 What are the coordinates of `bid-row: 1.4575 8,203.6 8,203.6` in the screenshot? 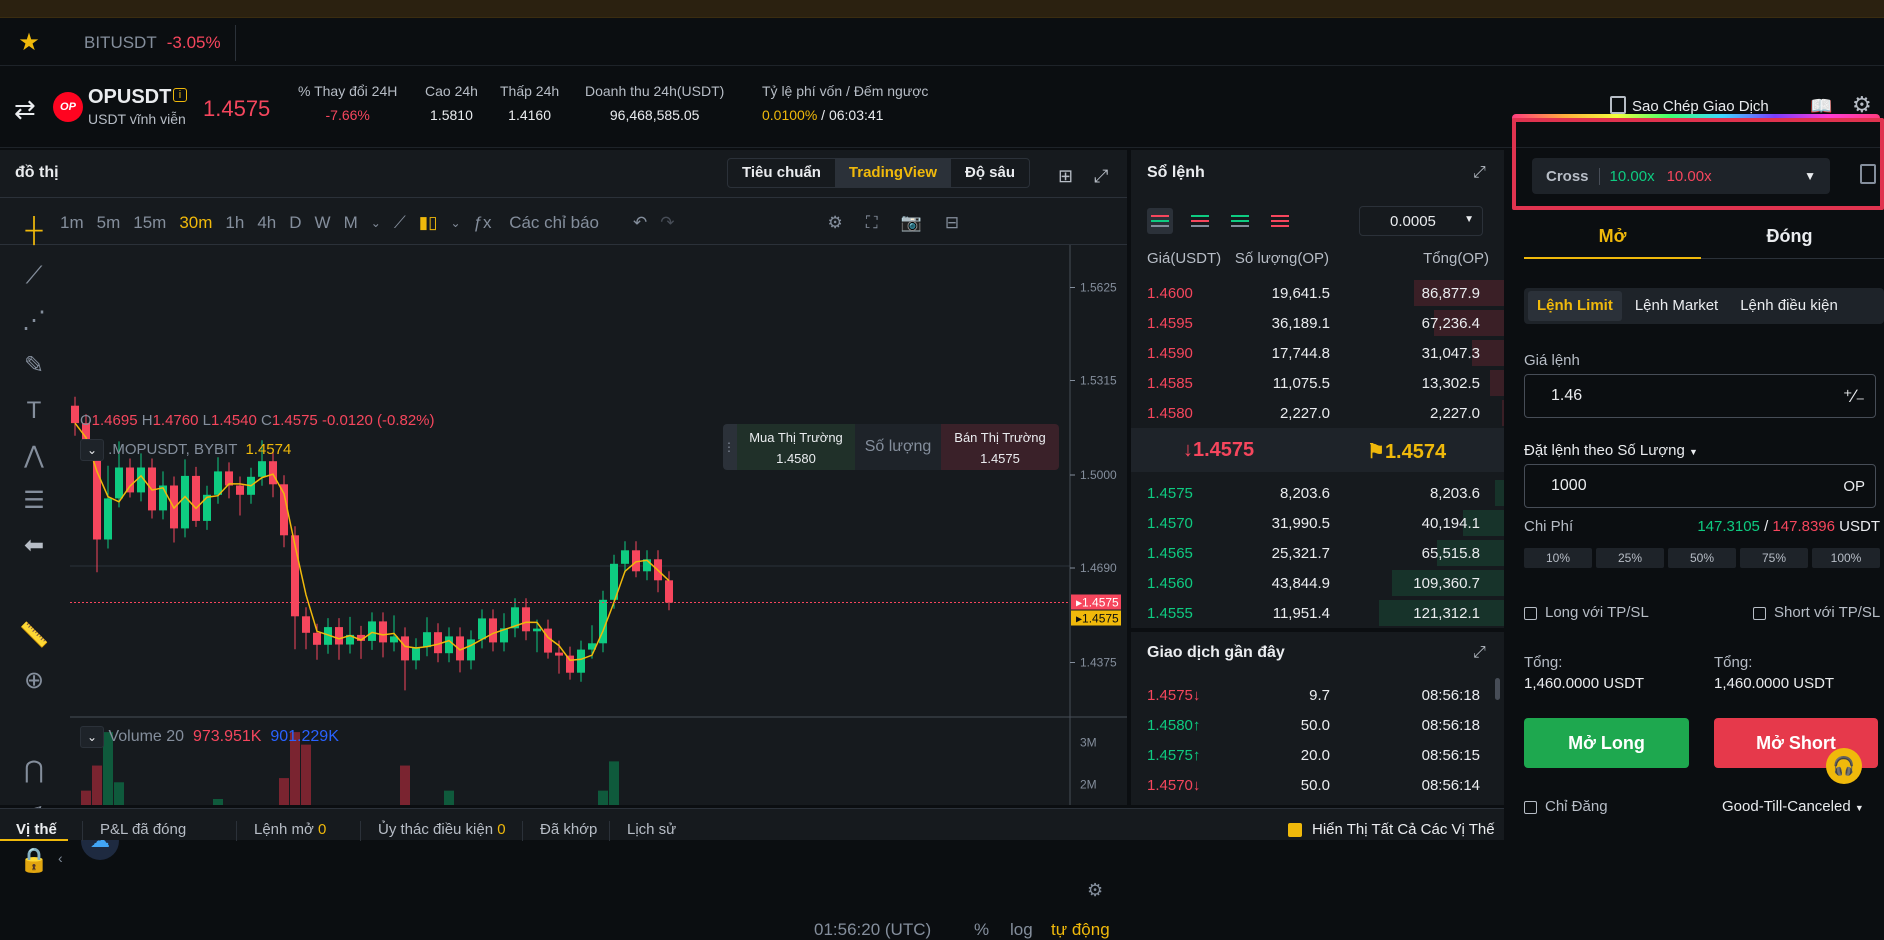 It's located at (1317, 493).